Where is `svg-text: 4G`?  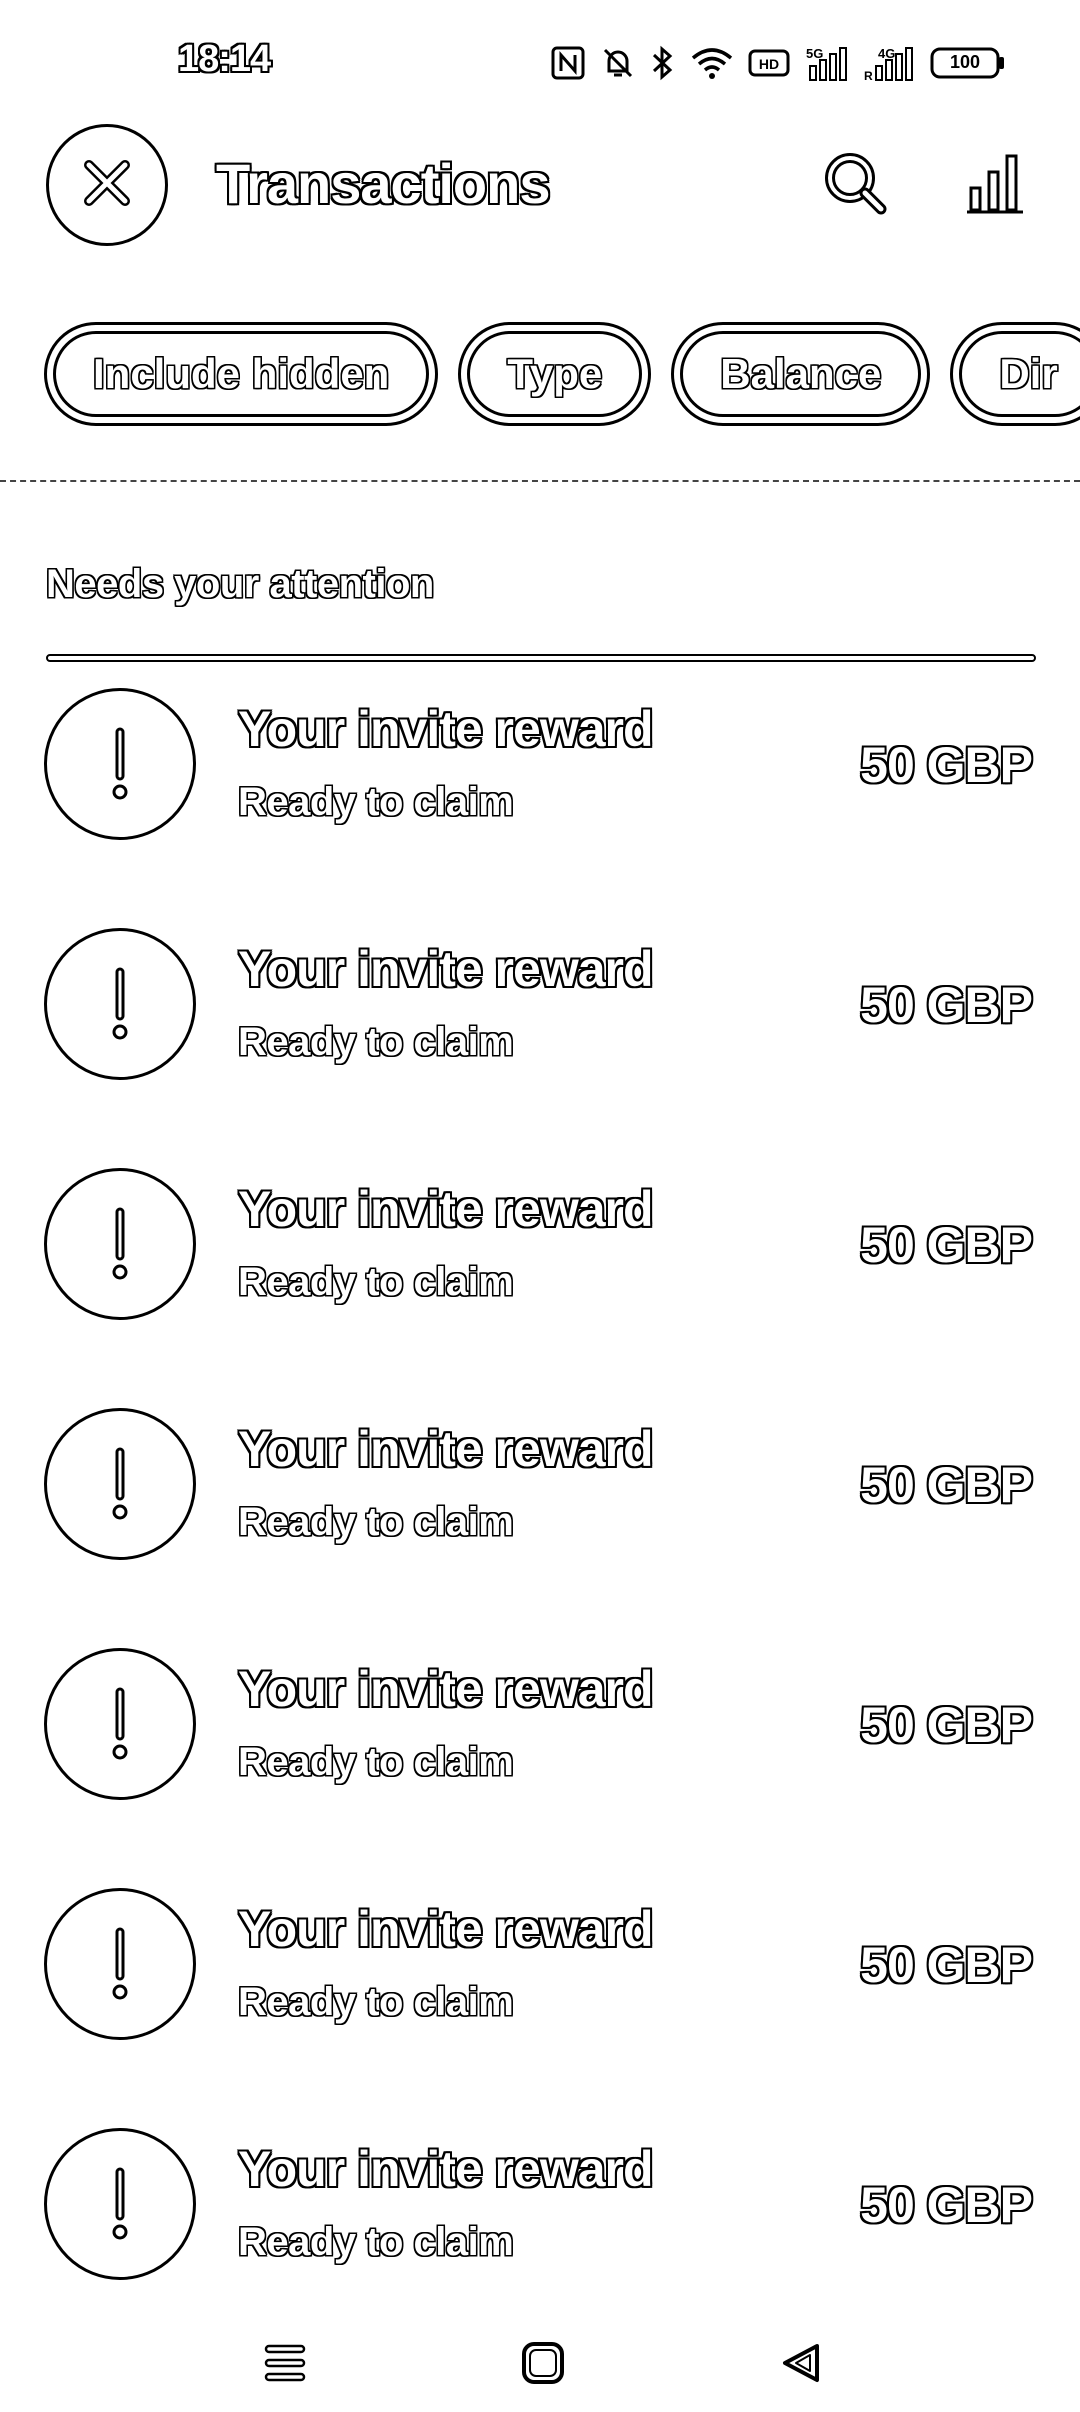
svg-text: 4G is located at coordinates (886, 53).